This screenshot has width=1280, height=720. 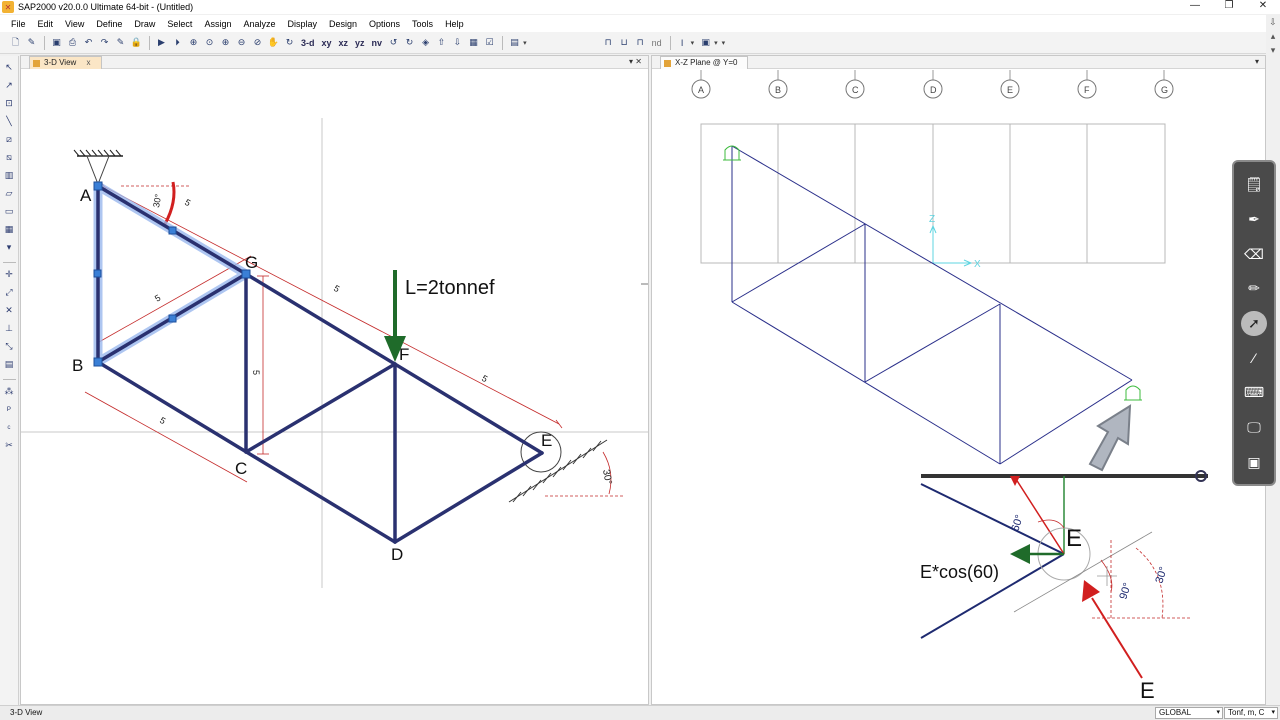 What do you see at coordinates (89, 62) in the screenshot?
I see `close-icon: x` at bounding box center [89, 62].